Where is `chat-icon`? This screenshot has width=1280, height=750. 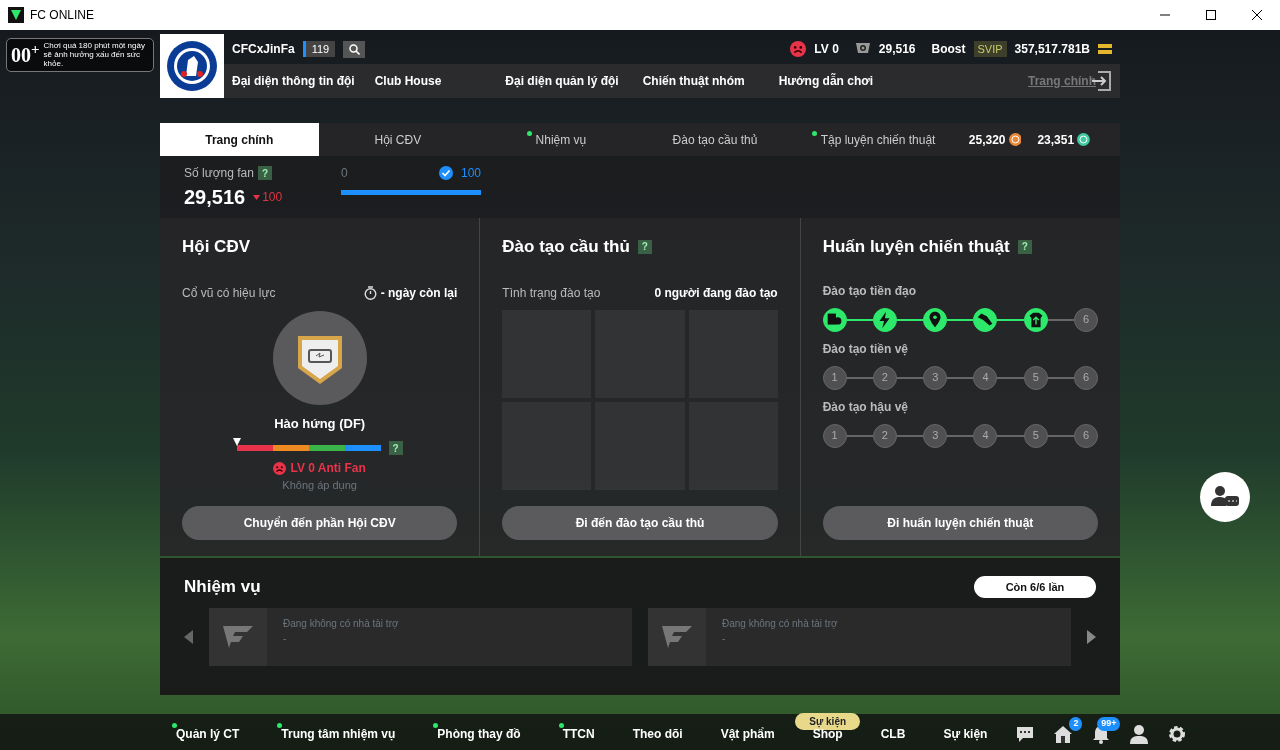
chat-icon is located at coordinates (1025, 734).